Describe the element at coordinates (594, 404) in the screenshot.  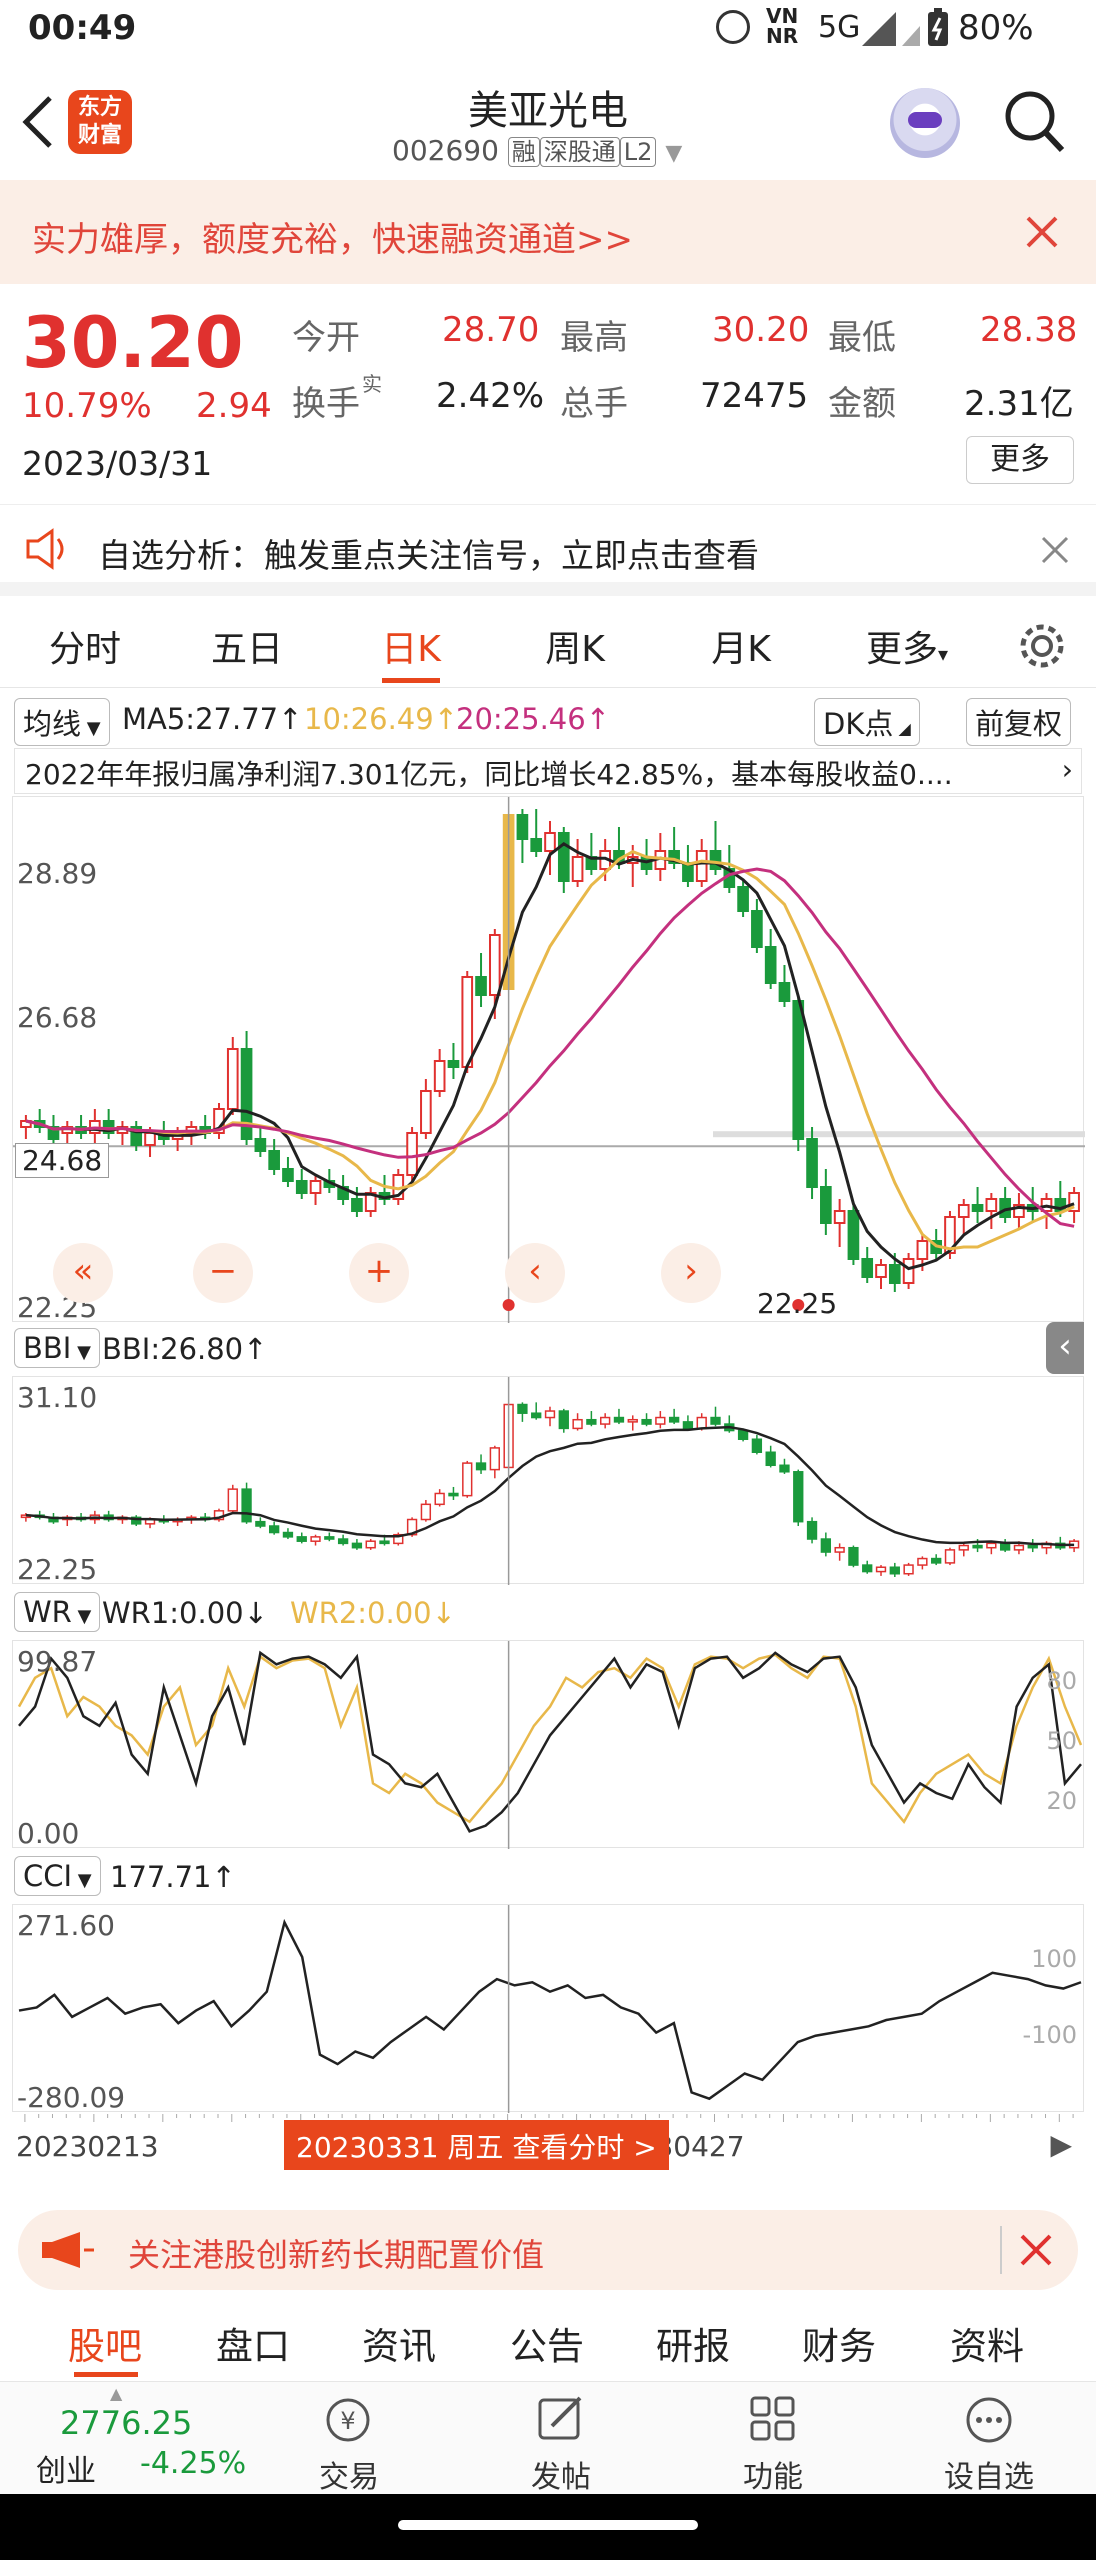
I see `volume-label: 总手` at that location.